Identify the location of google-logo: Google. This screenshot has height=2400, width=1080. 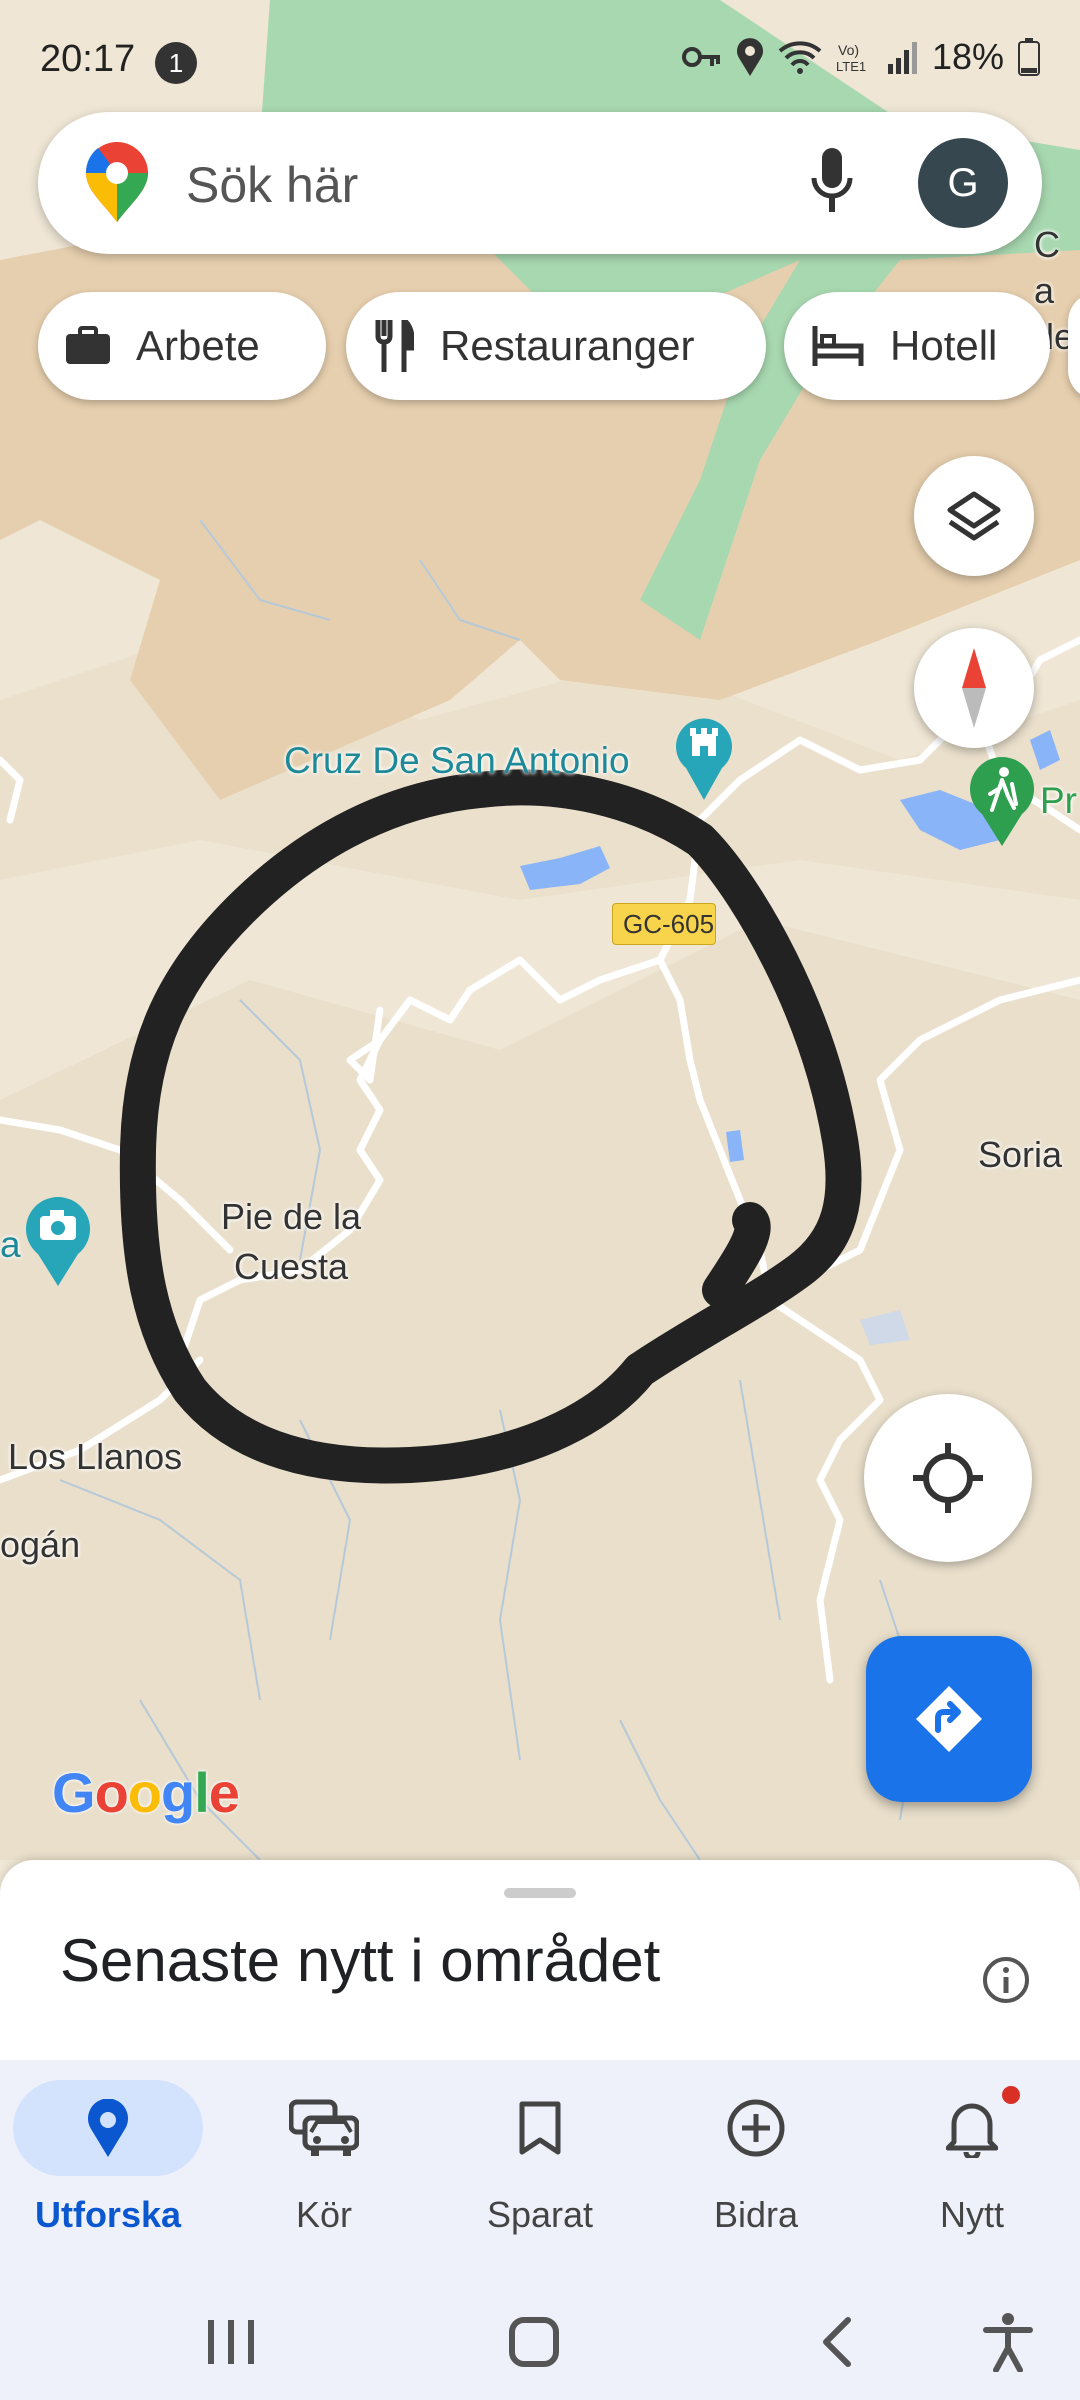
(146, 1792).